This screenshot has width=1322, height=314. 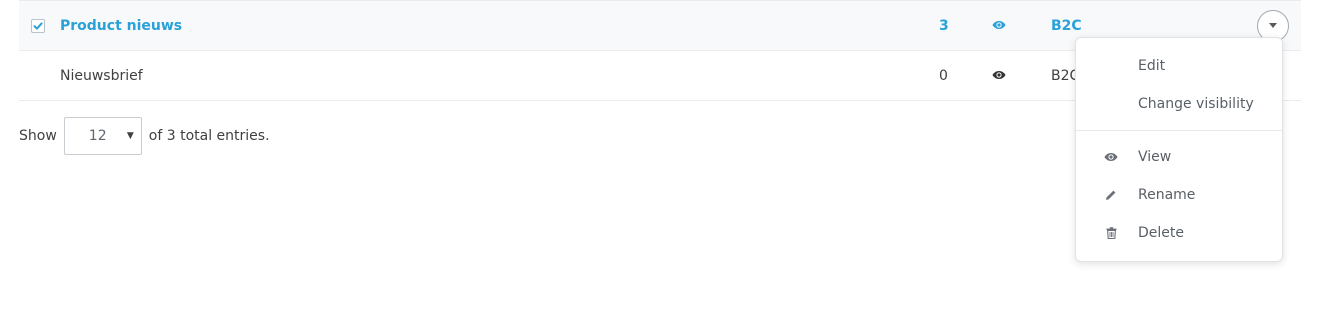 I want to click on row-count: 0, so click(x=943, y=75).